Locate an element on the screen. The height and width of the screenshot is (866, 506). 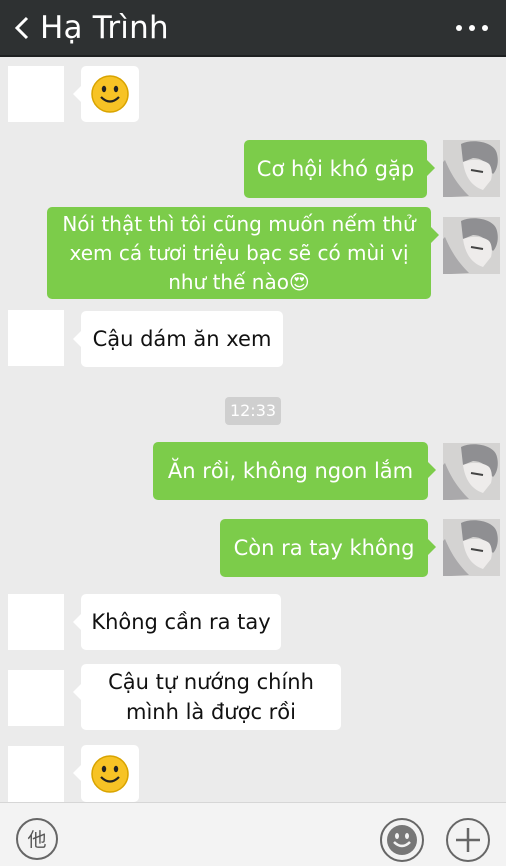
message-bubble-outgoing: Ăn rồi, không ngon lắm is located at coordinates (294, 471).